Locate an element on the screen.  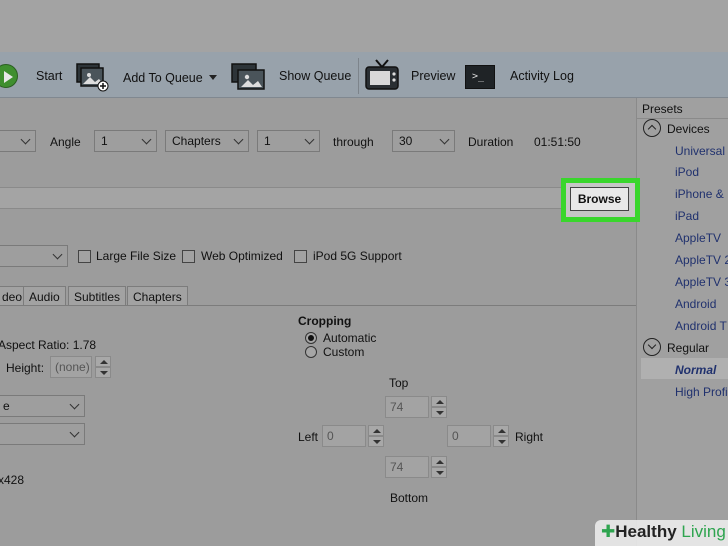
preset-item: Universal is located at coordinates (700, 151).